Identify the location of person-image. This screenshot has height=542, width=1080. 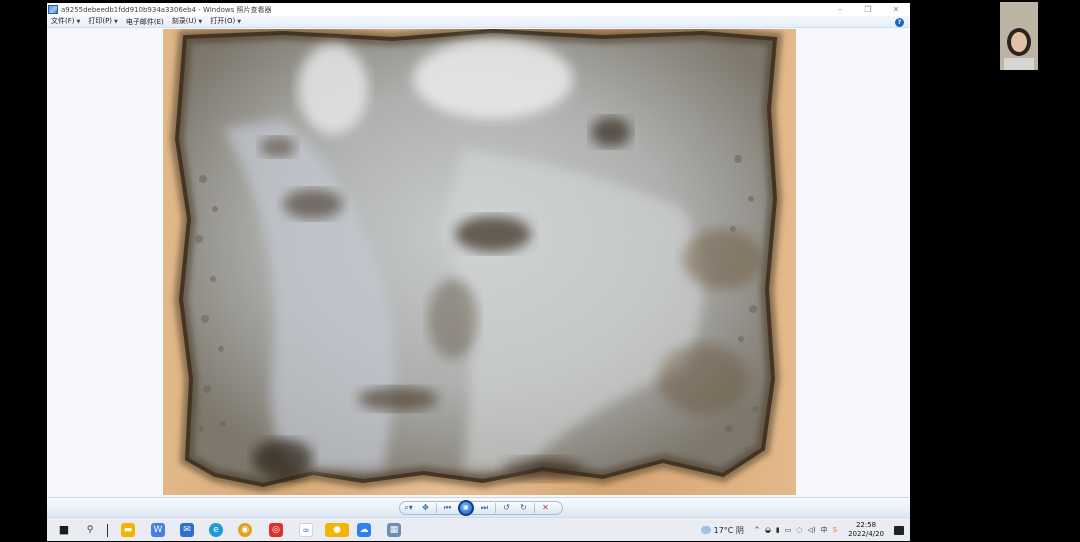
(1019, 36).